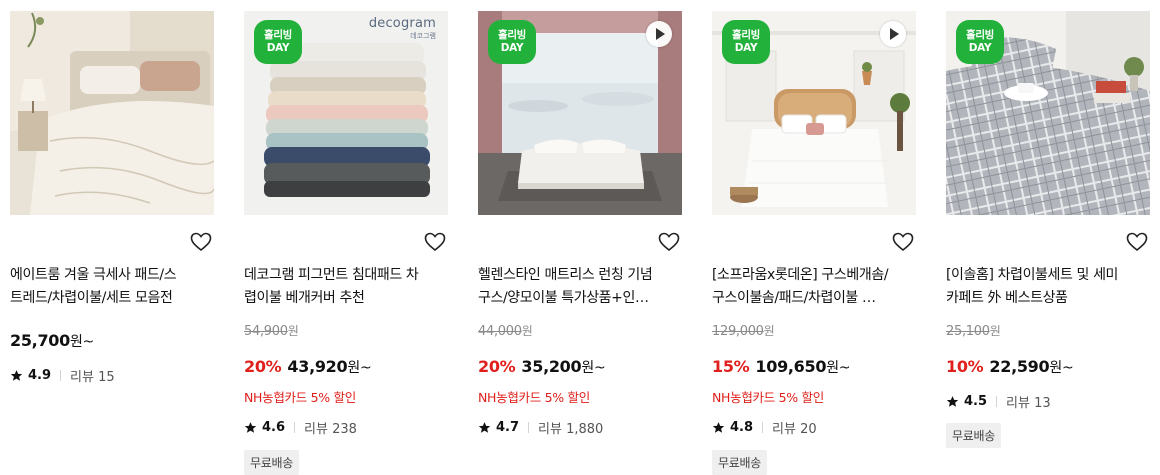 The width and height of the screenshot is (1160, 475). What do you see at coordinates (500, 331) in the screenshot?
I see `original-price-value: 44,000` at bounding box center [500, 331].